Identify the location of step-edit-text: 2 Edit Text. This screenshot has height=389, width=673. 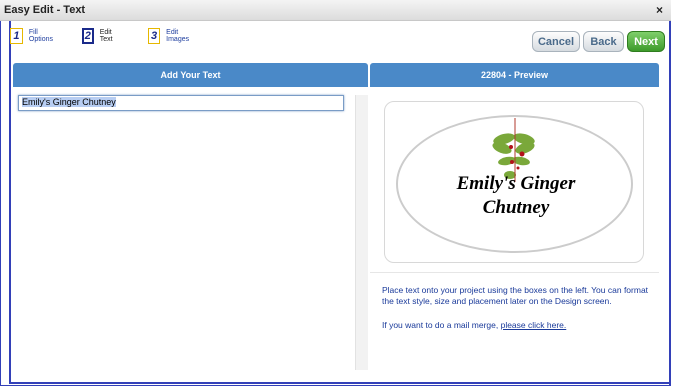
(99, 36).